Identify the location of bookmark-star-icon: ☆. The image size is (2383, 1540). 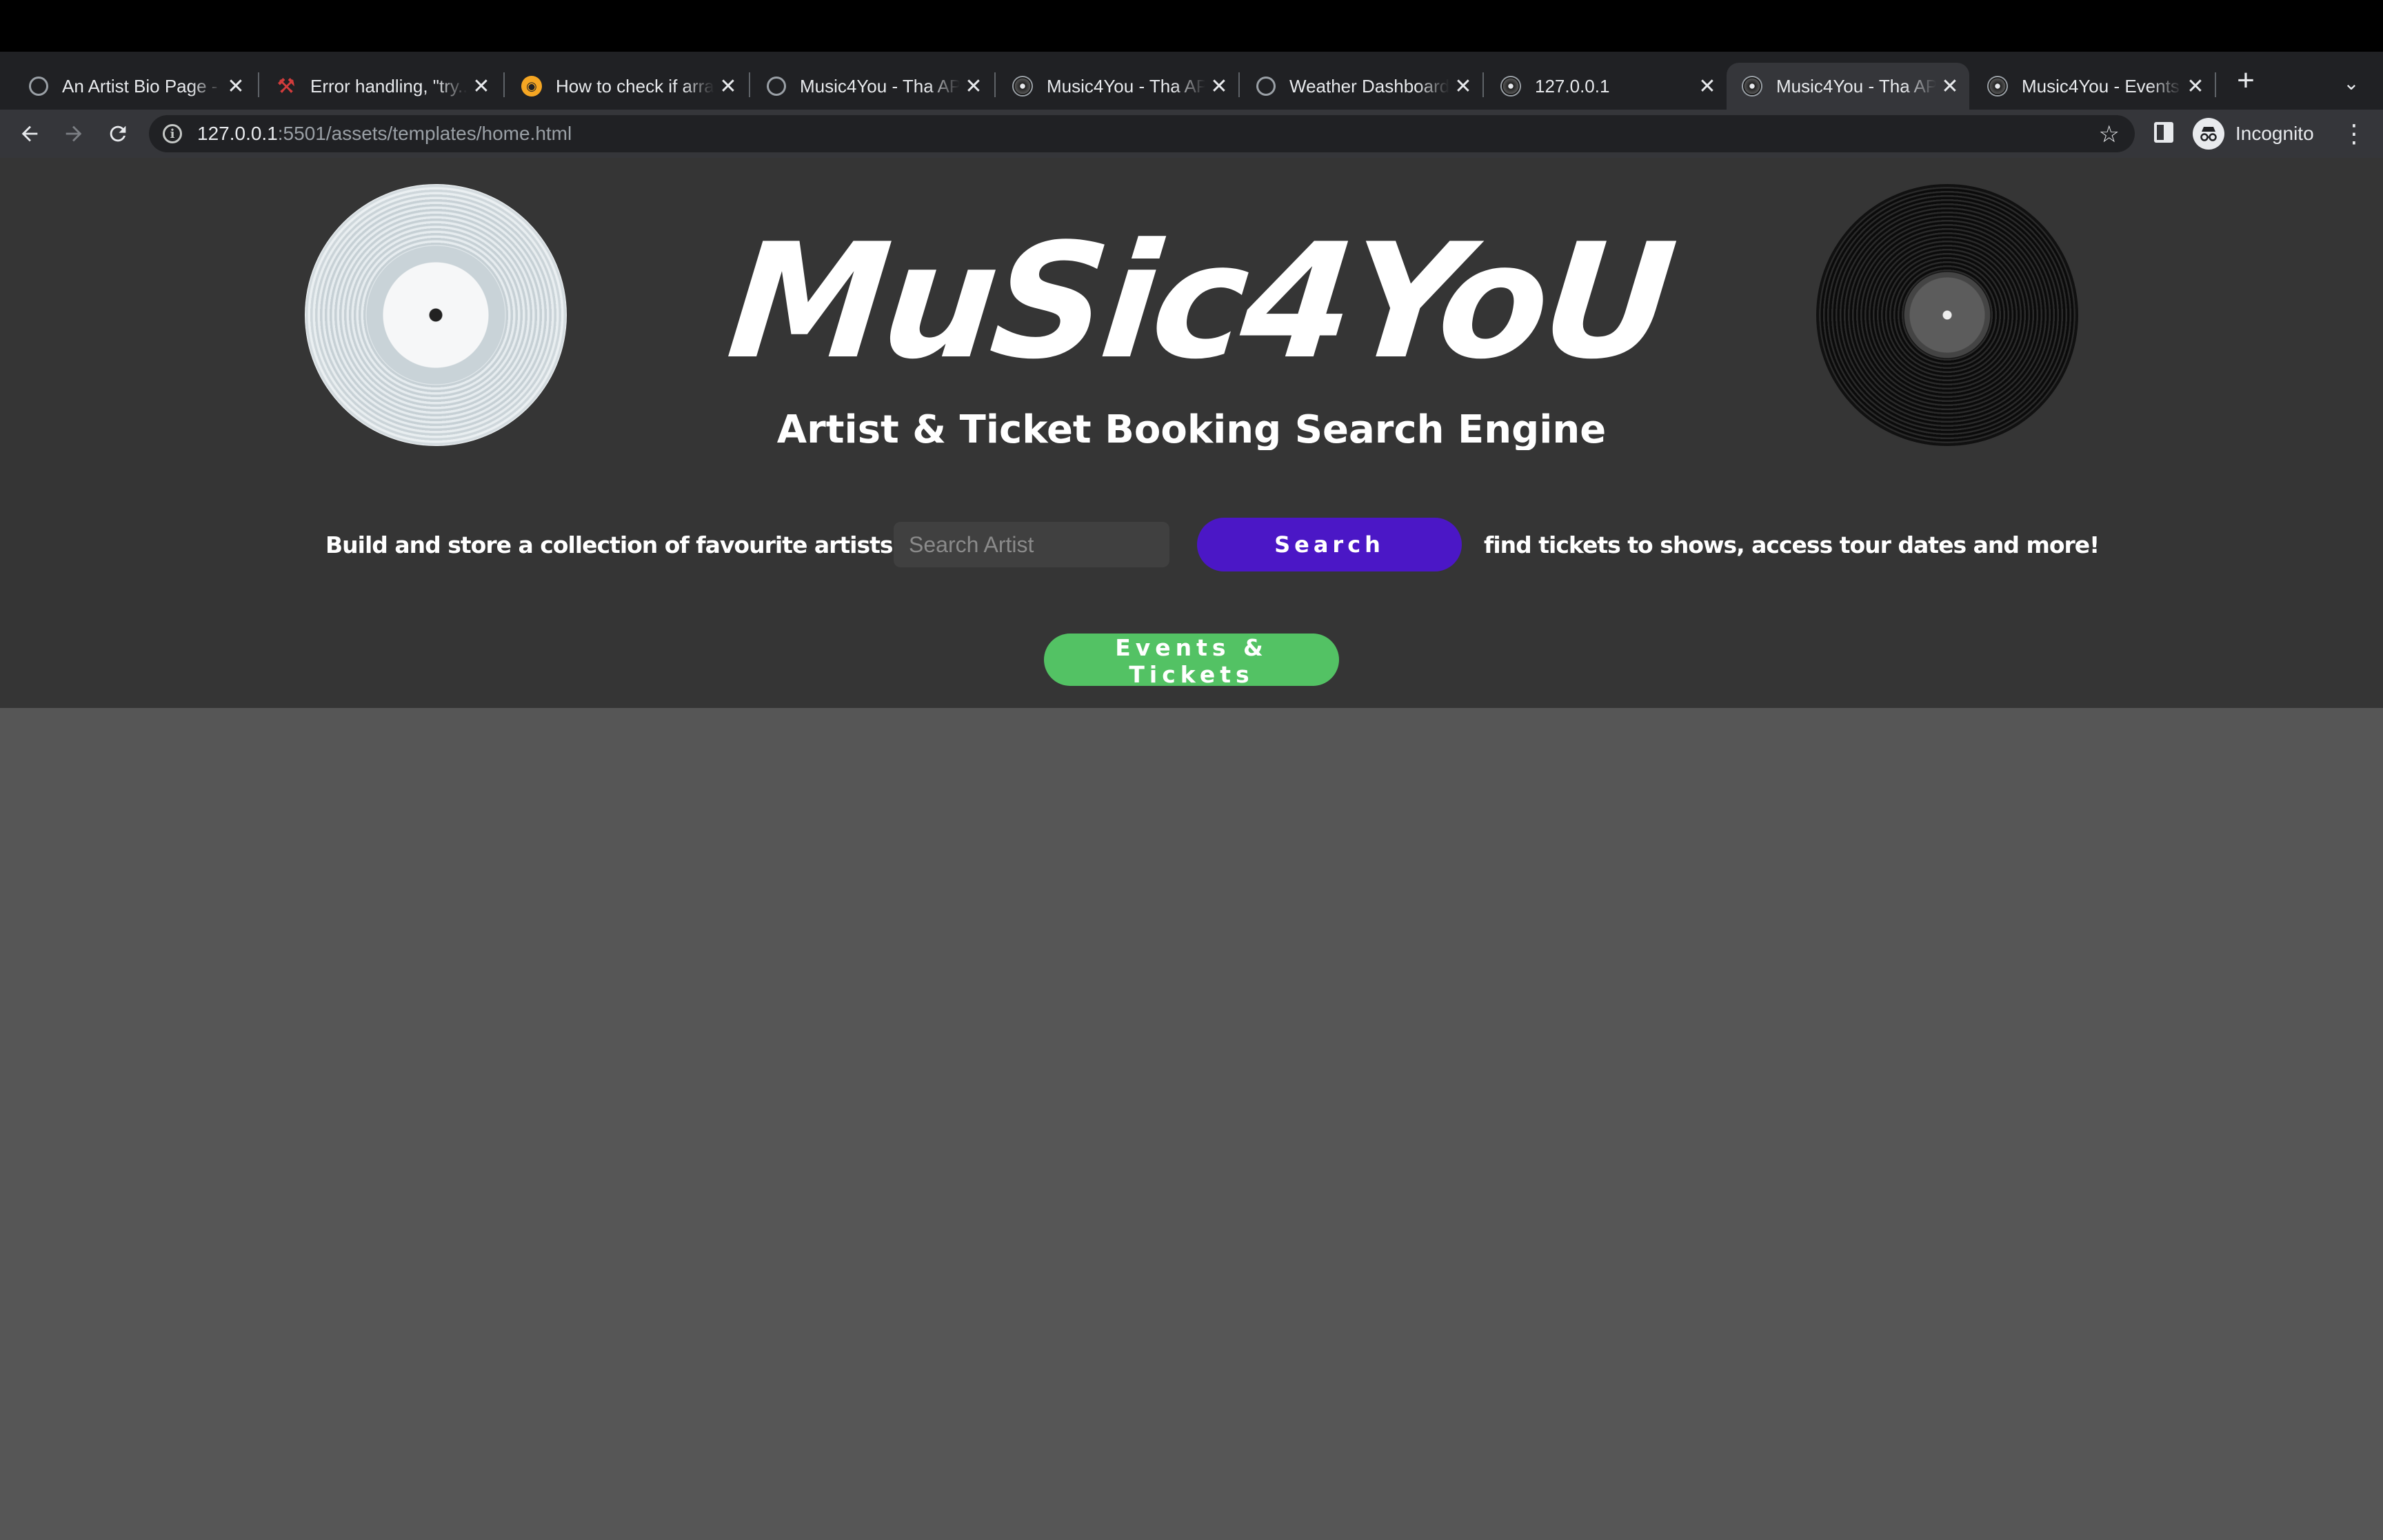
(2109, 134).